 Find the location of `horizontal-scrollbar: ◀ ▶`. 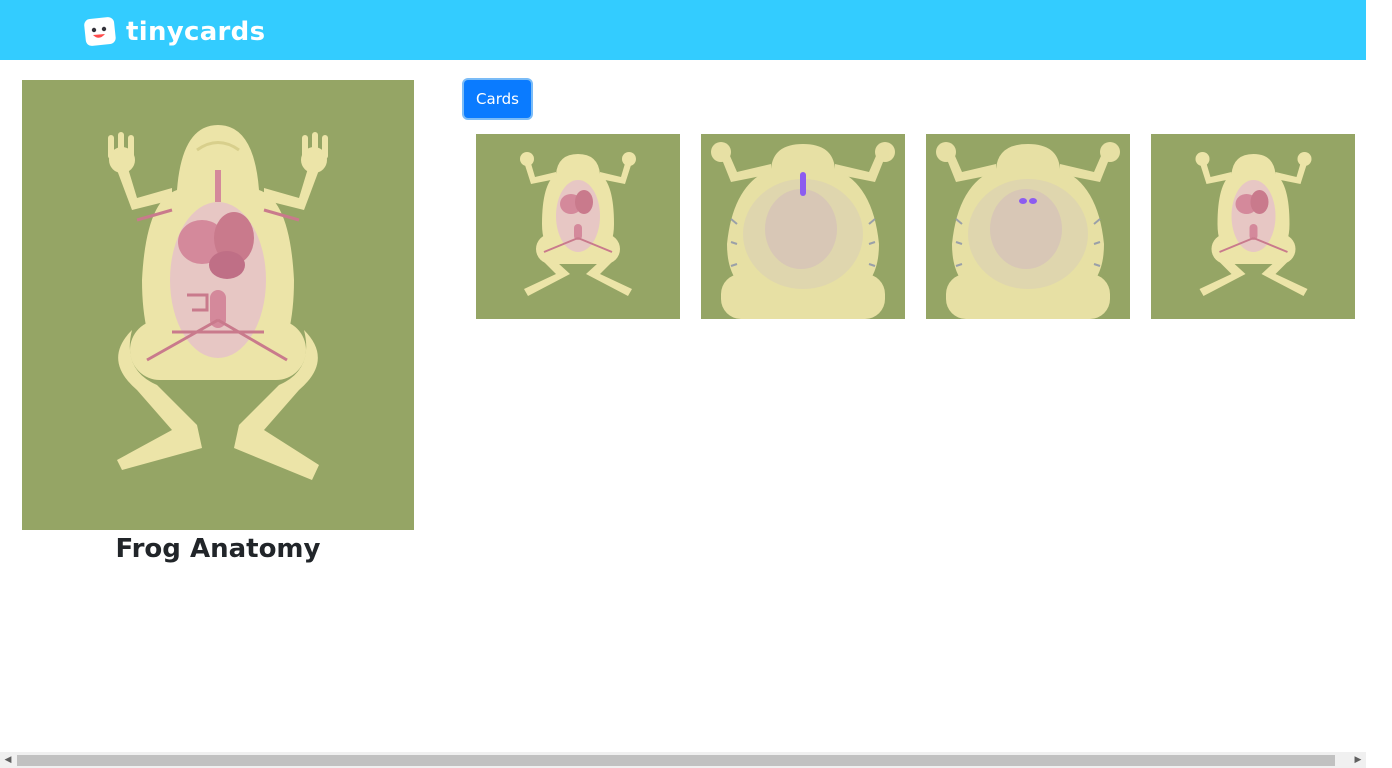

horizontal-scrollbar: ◀ ▶ is located at coordinates (683, 760).